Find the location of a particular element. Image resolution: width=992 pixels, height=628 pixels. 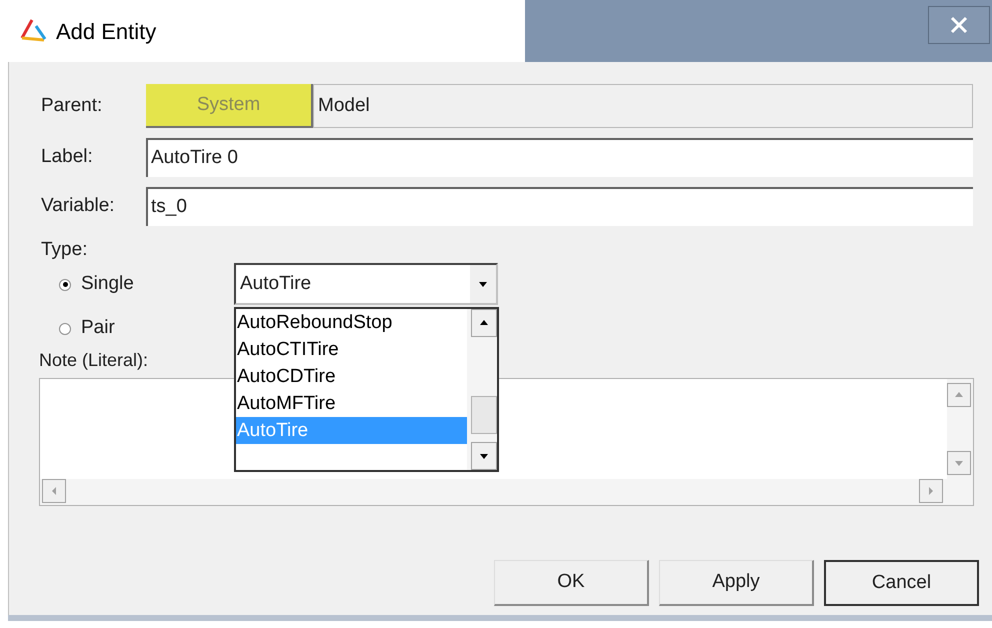

right-arrow-icon is located at coordinates (931, 491).